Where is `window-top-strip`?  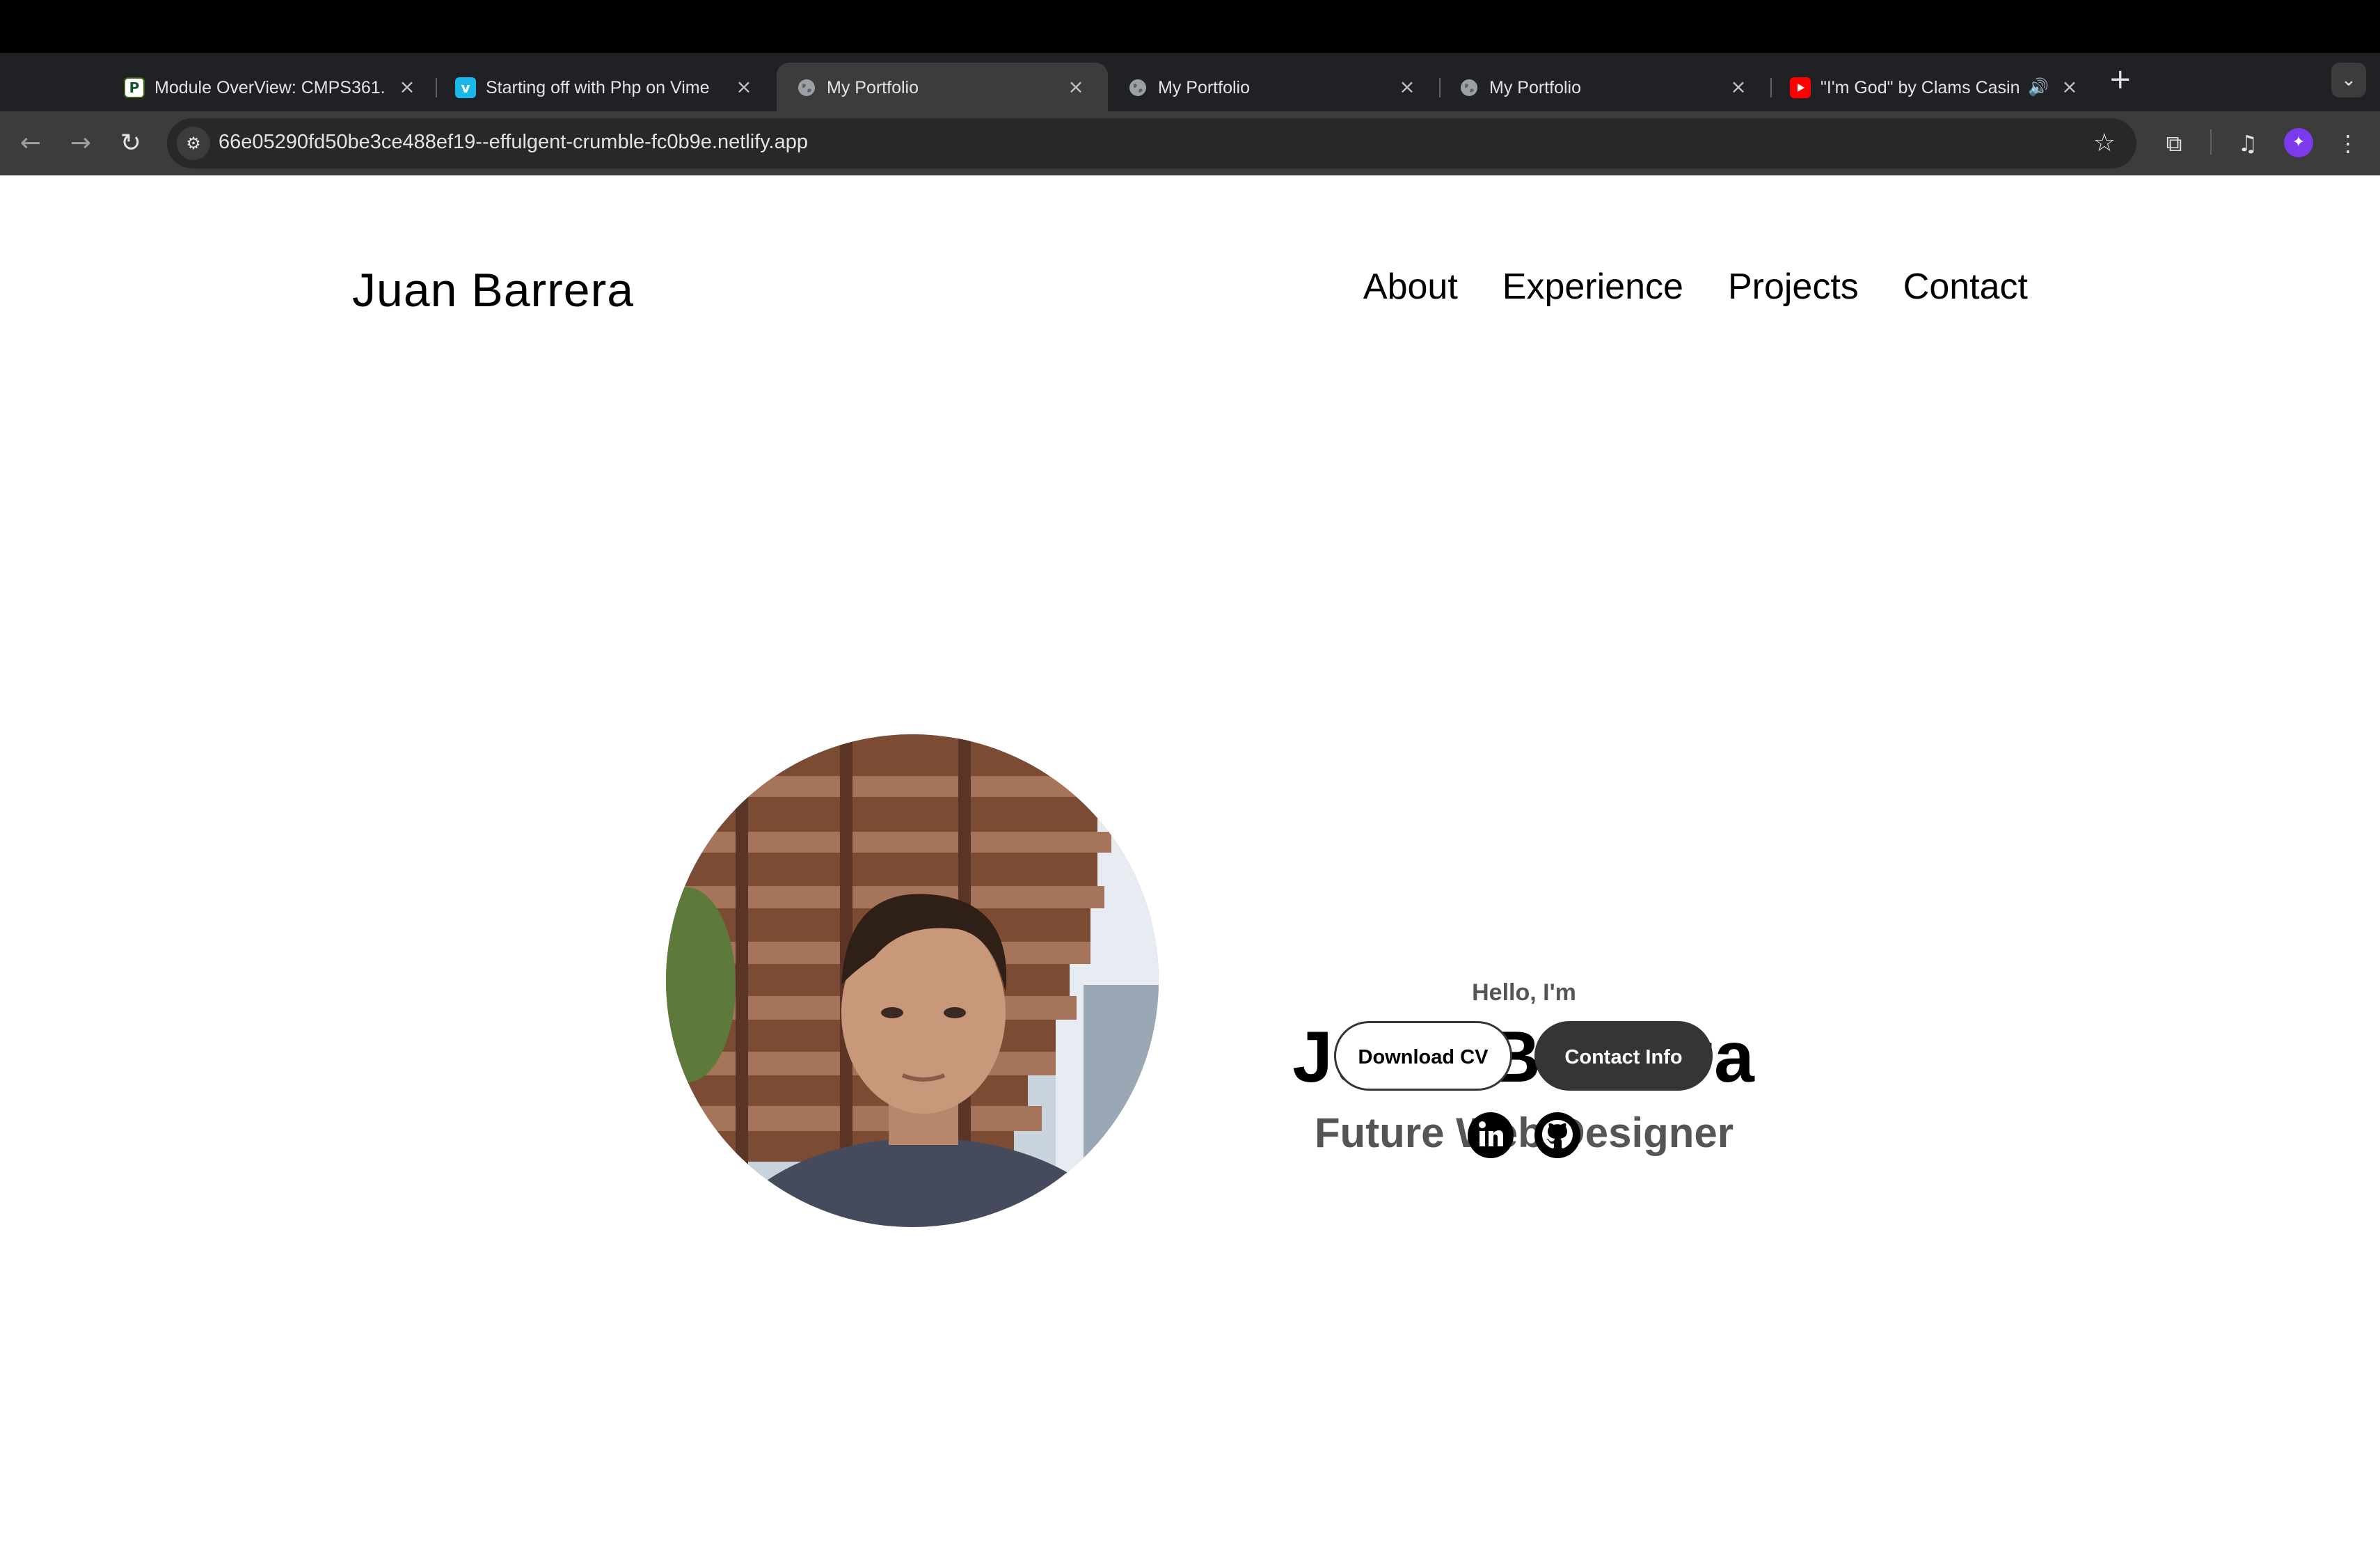
window-top-strip is located at coordinates (1190, 26).